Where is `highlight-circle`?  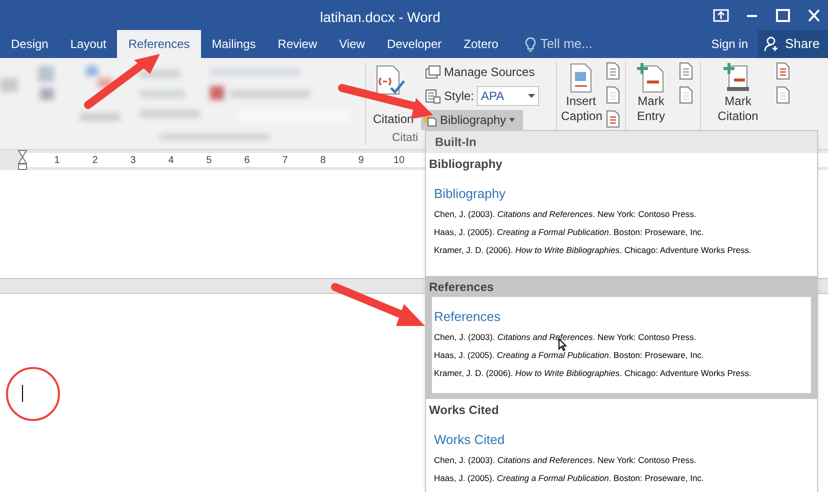
highlight-circle is located at coordinates (33, 394).